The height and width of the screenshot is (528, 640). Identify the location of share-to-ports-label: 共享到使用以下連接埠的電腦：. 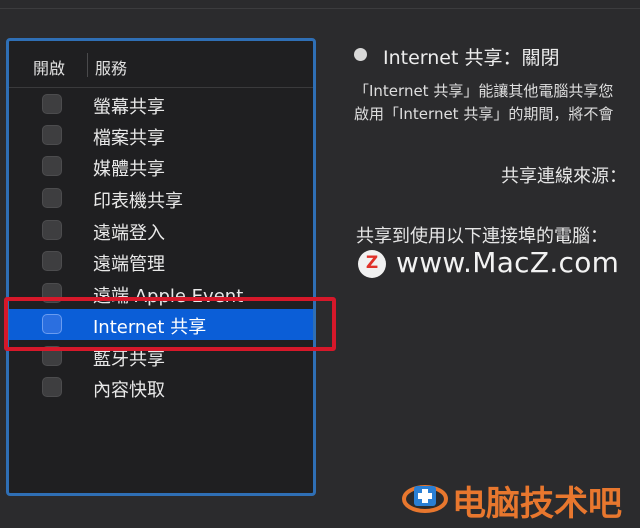
(482, 236).